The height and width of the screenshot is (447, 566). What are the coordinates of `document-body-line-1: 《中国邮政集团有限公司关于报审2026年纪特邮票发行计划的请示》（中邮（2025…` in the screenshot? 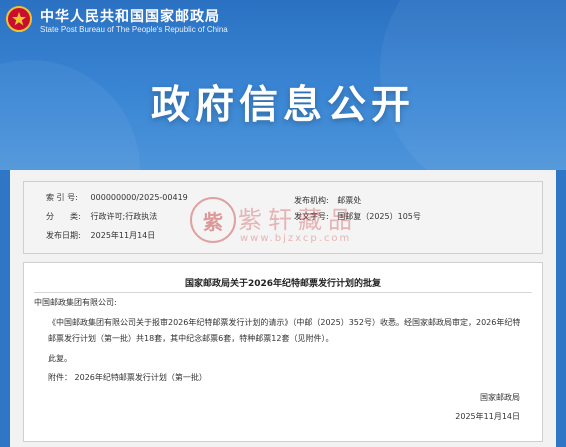 It's located at (284, 322).